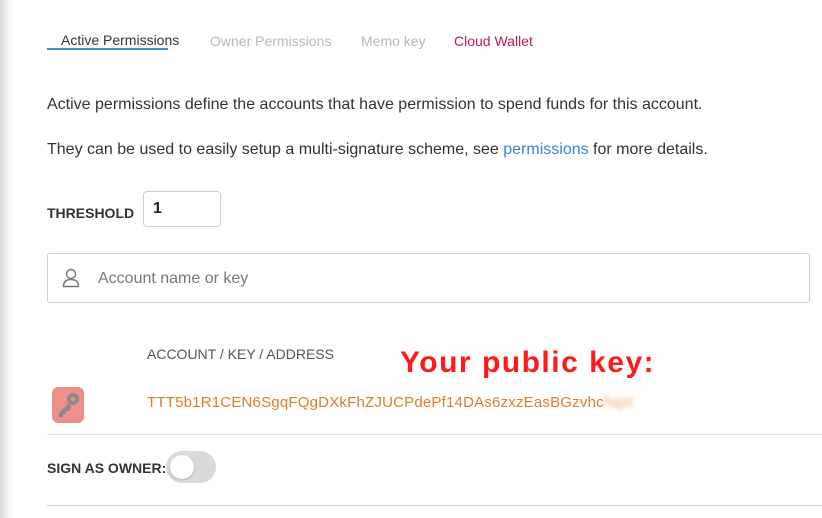  I want to click on account-key-column-header: ACCOUNT / KEY / ADDRESS, so click(240, 354).